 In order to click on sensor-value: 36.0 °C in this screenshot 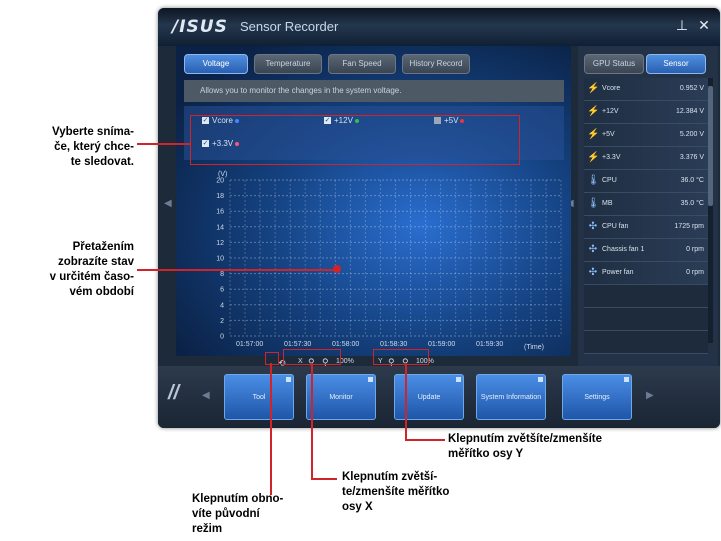, I will do `click(692, 180)`.